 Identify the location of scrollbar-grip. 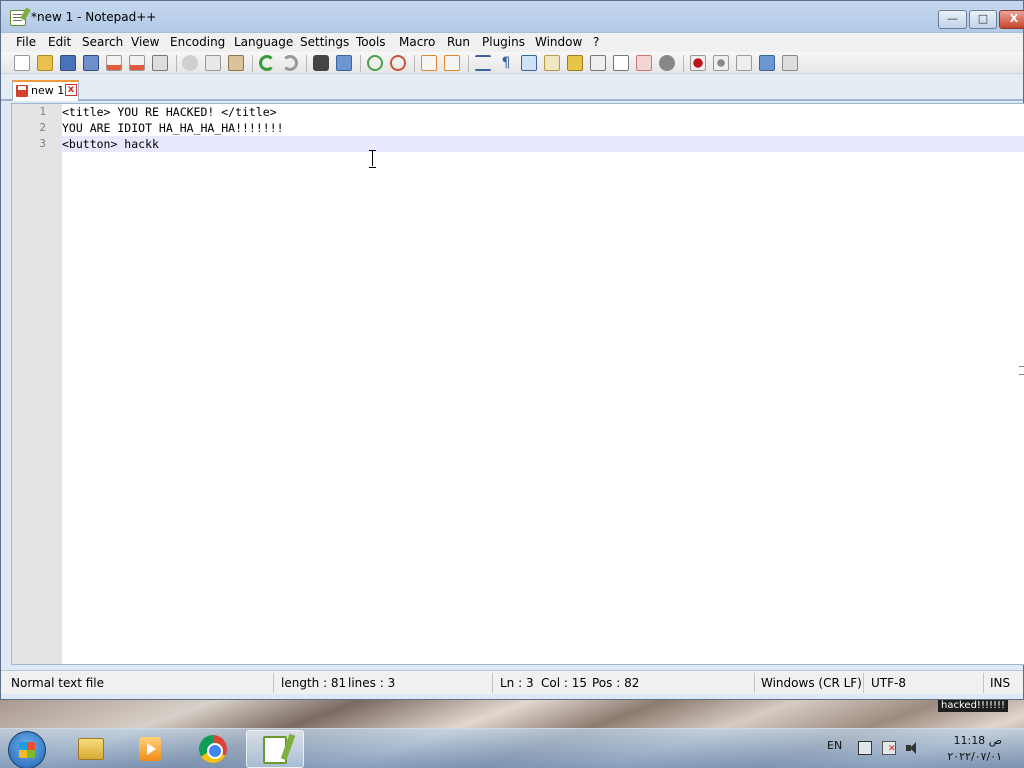
(1021, 370).